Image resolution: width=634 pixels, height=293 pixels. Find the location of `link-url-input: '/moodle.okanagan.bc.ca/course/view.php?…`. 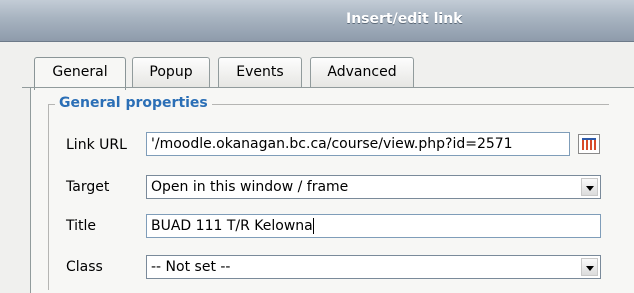

link-url-input: '/moodle.okanagan.bc.ca/course/view.php?… is located at coordinates (358, 144).